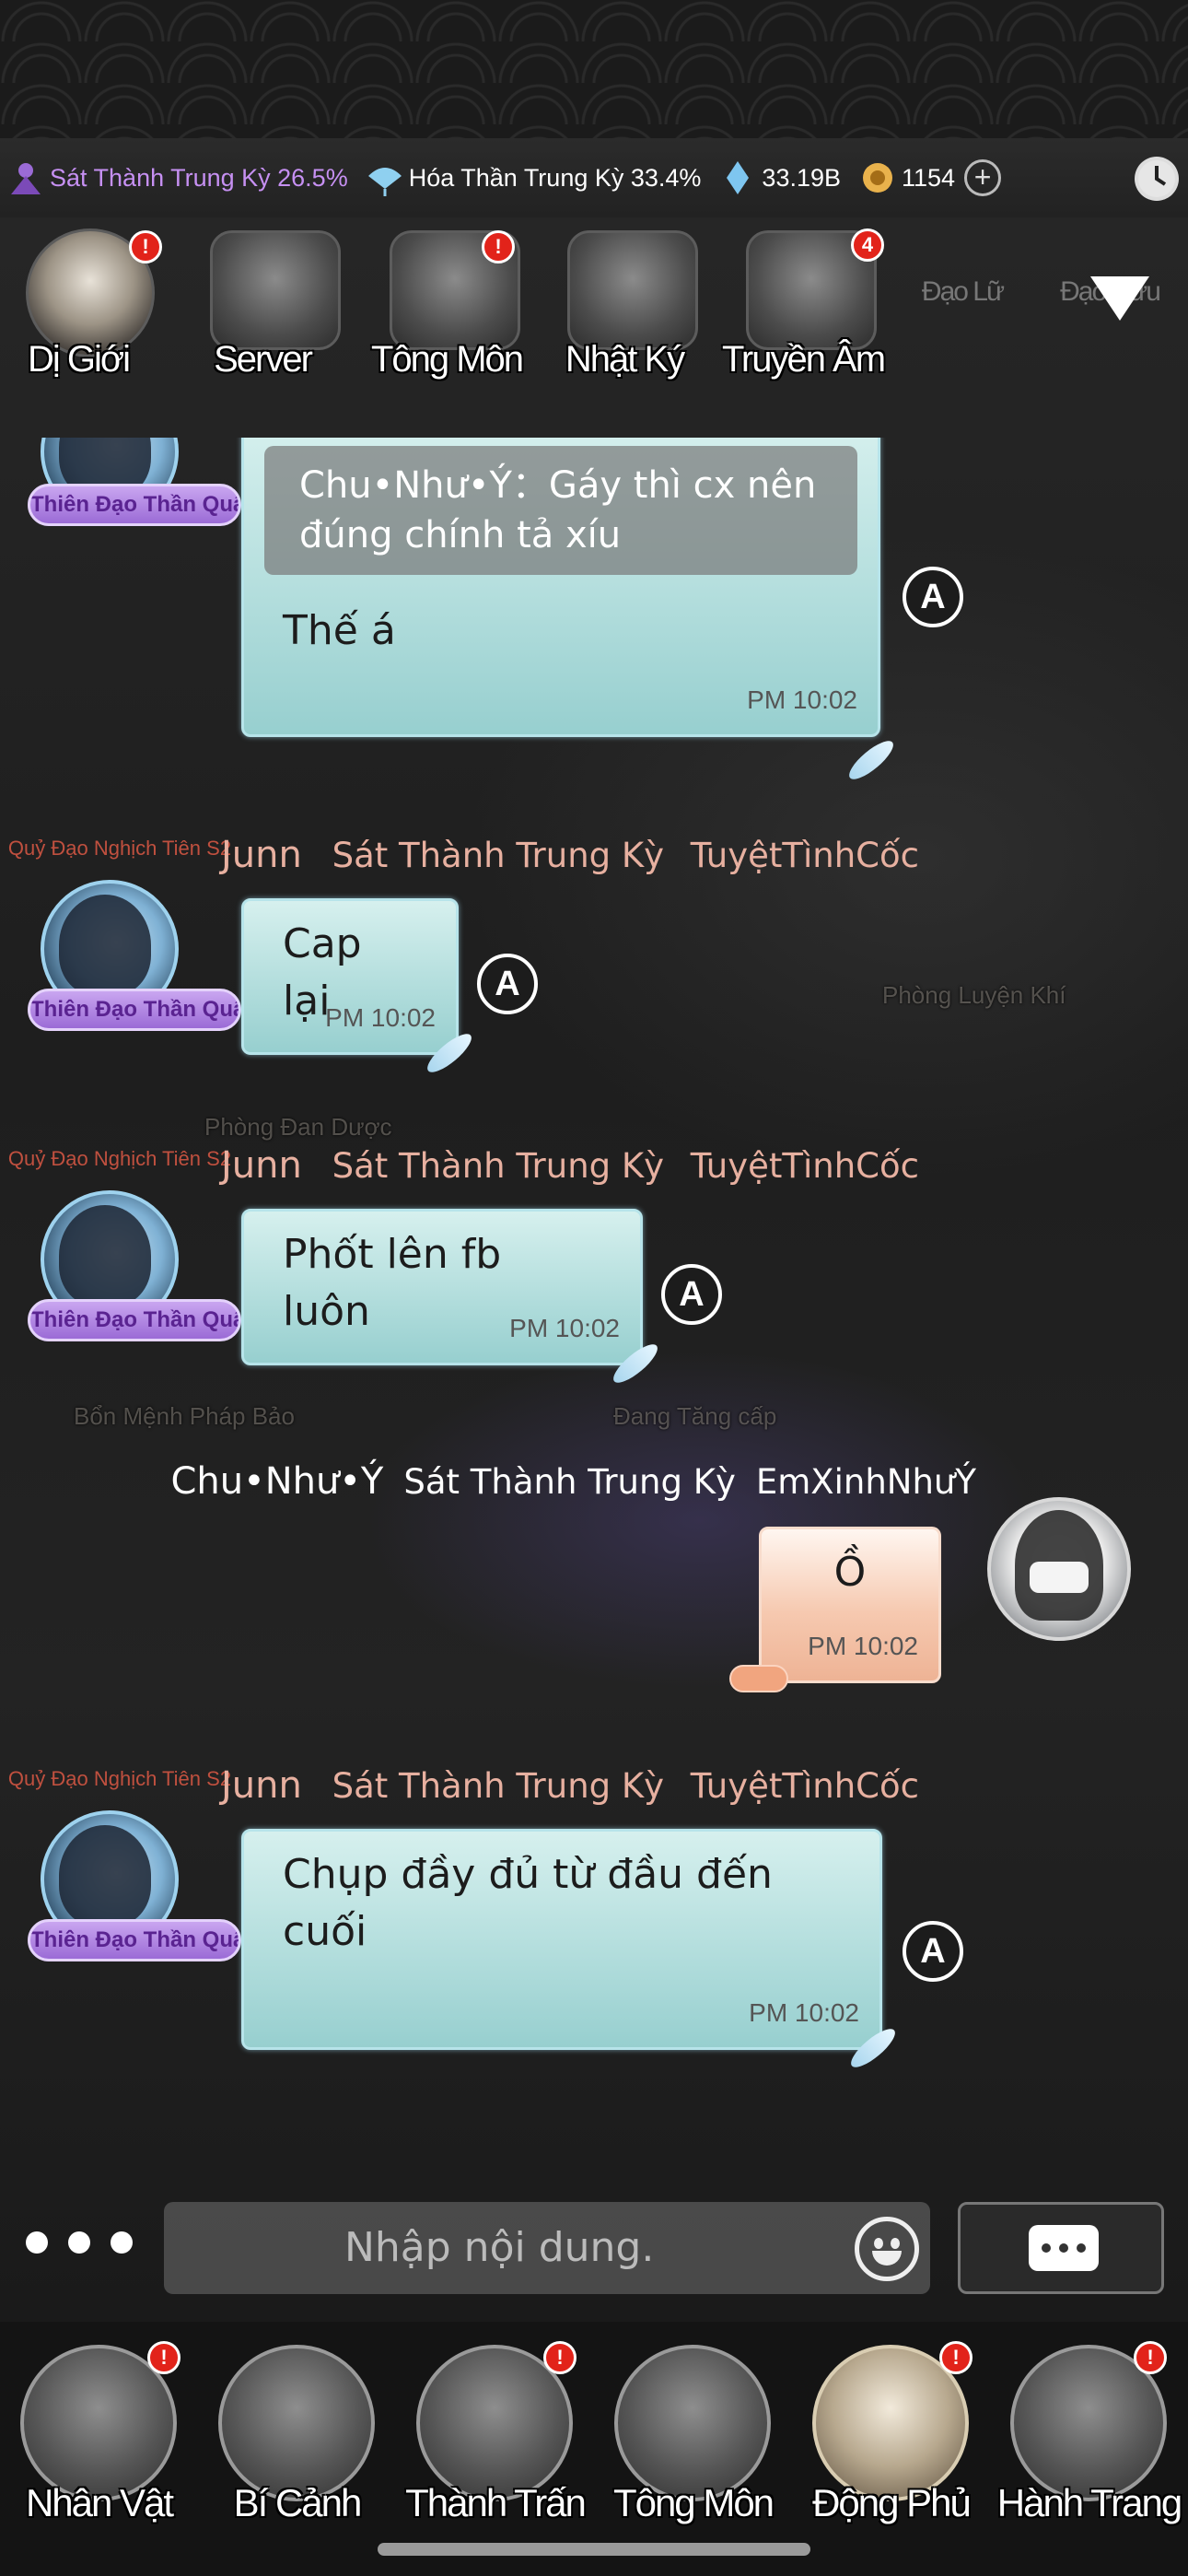 The image size is (1188, 2576). What do you see at coordinates (263, 359) in the screenshot?
I see `tab-label: Server` at bounding box center [263, 359].